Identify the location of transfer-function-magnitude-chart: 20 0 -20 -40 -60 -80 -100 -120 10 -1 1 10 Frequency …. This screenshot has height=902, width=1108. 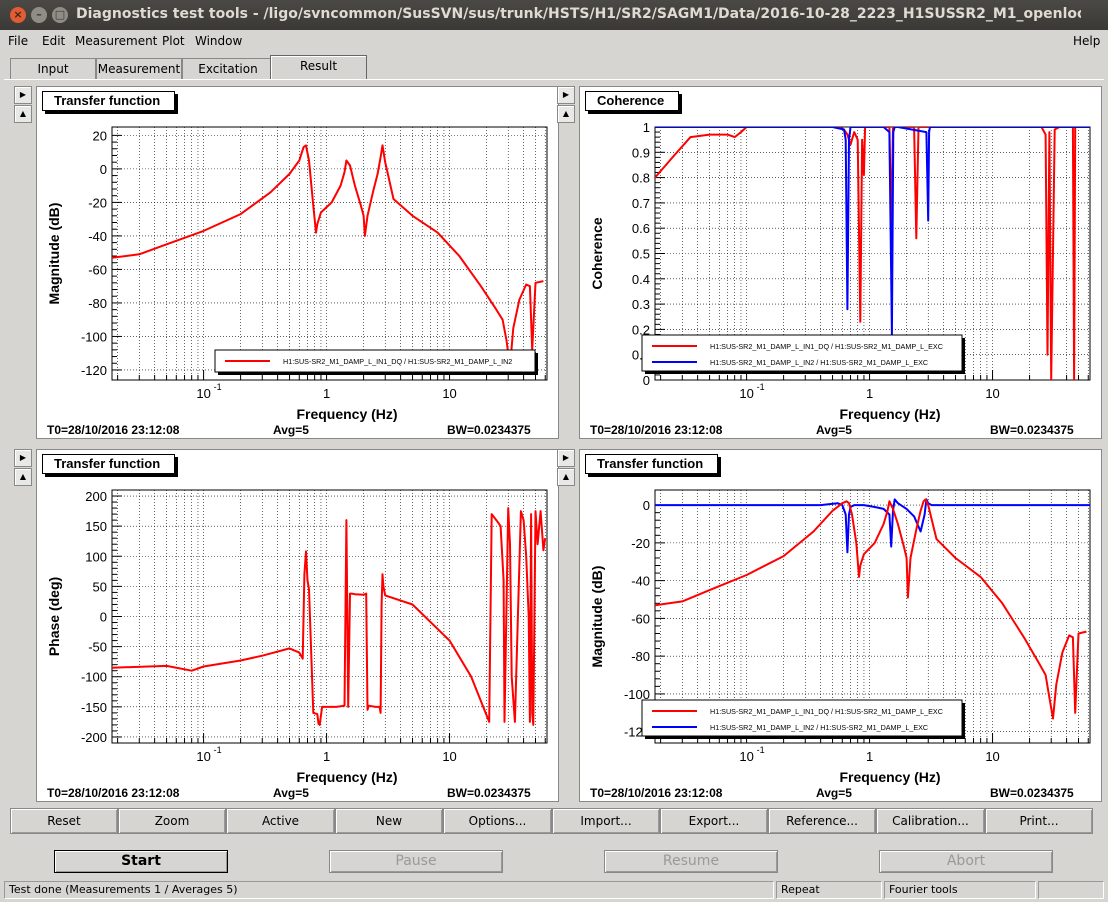
(297, 274).